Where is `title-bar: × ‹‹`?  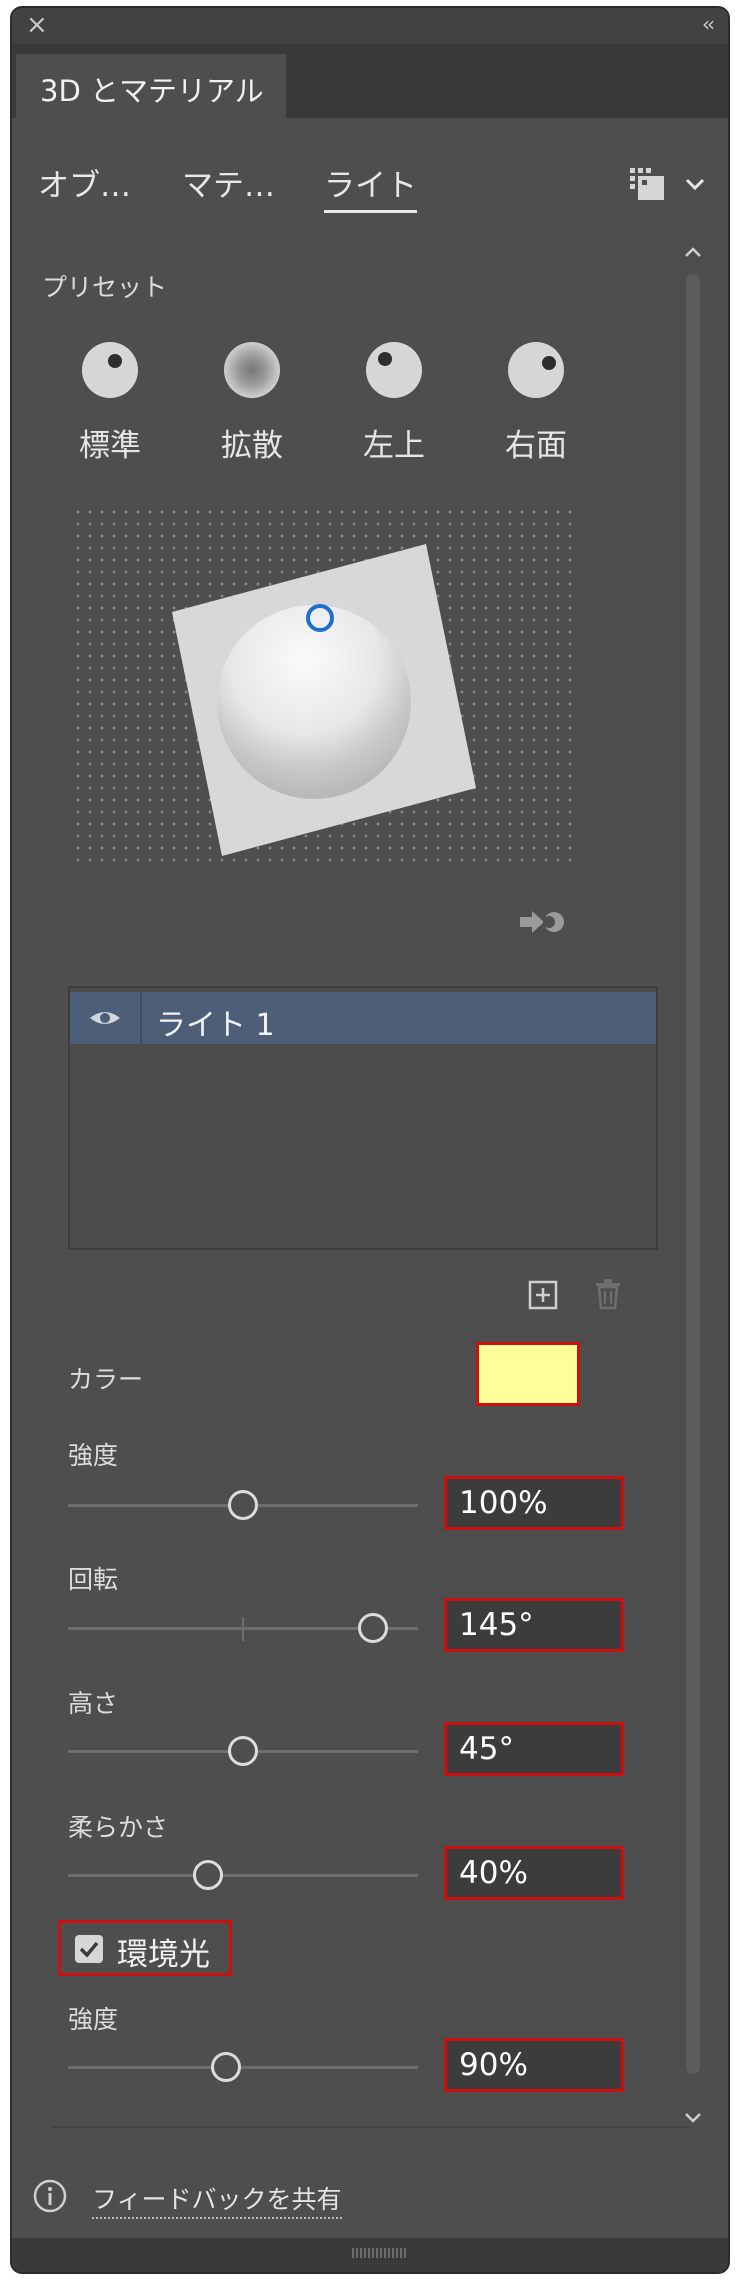
title-bar: × ‹‹ is located at coordinates (370, 26).